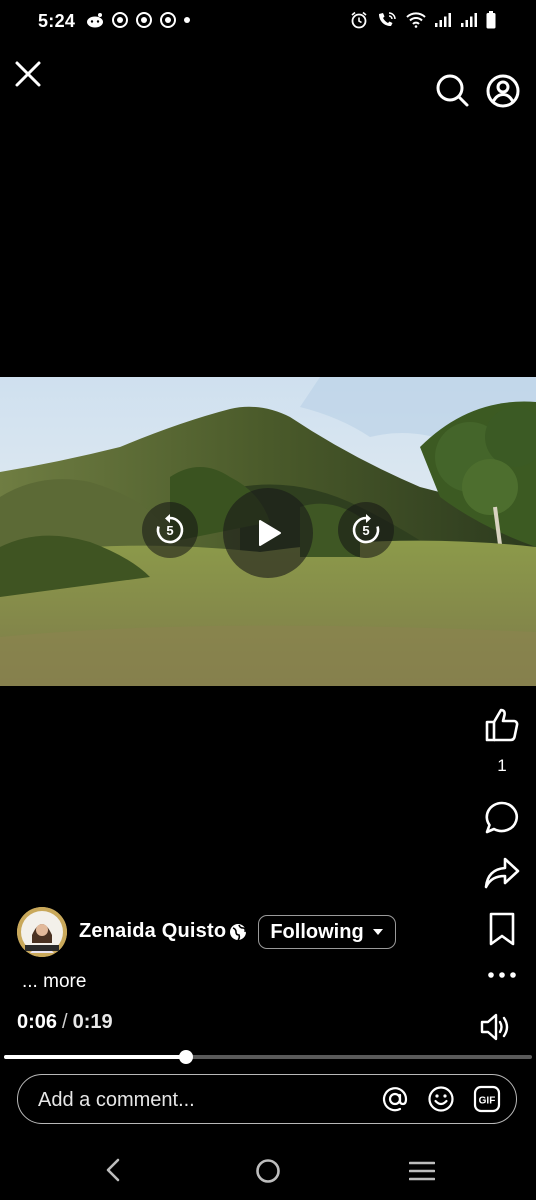 The image size is (536, 1200). I want to click on smiley-icon, so click(441, 1099).